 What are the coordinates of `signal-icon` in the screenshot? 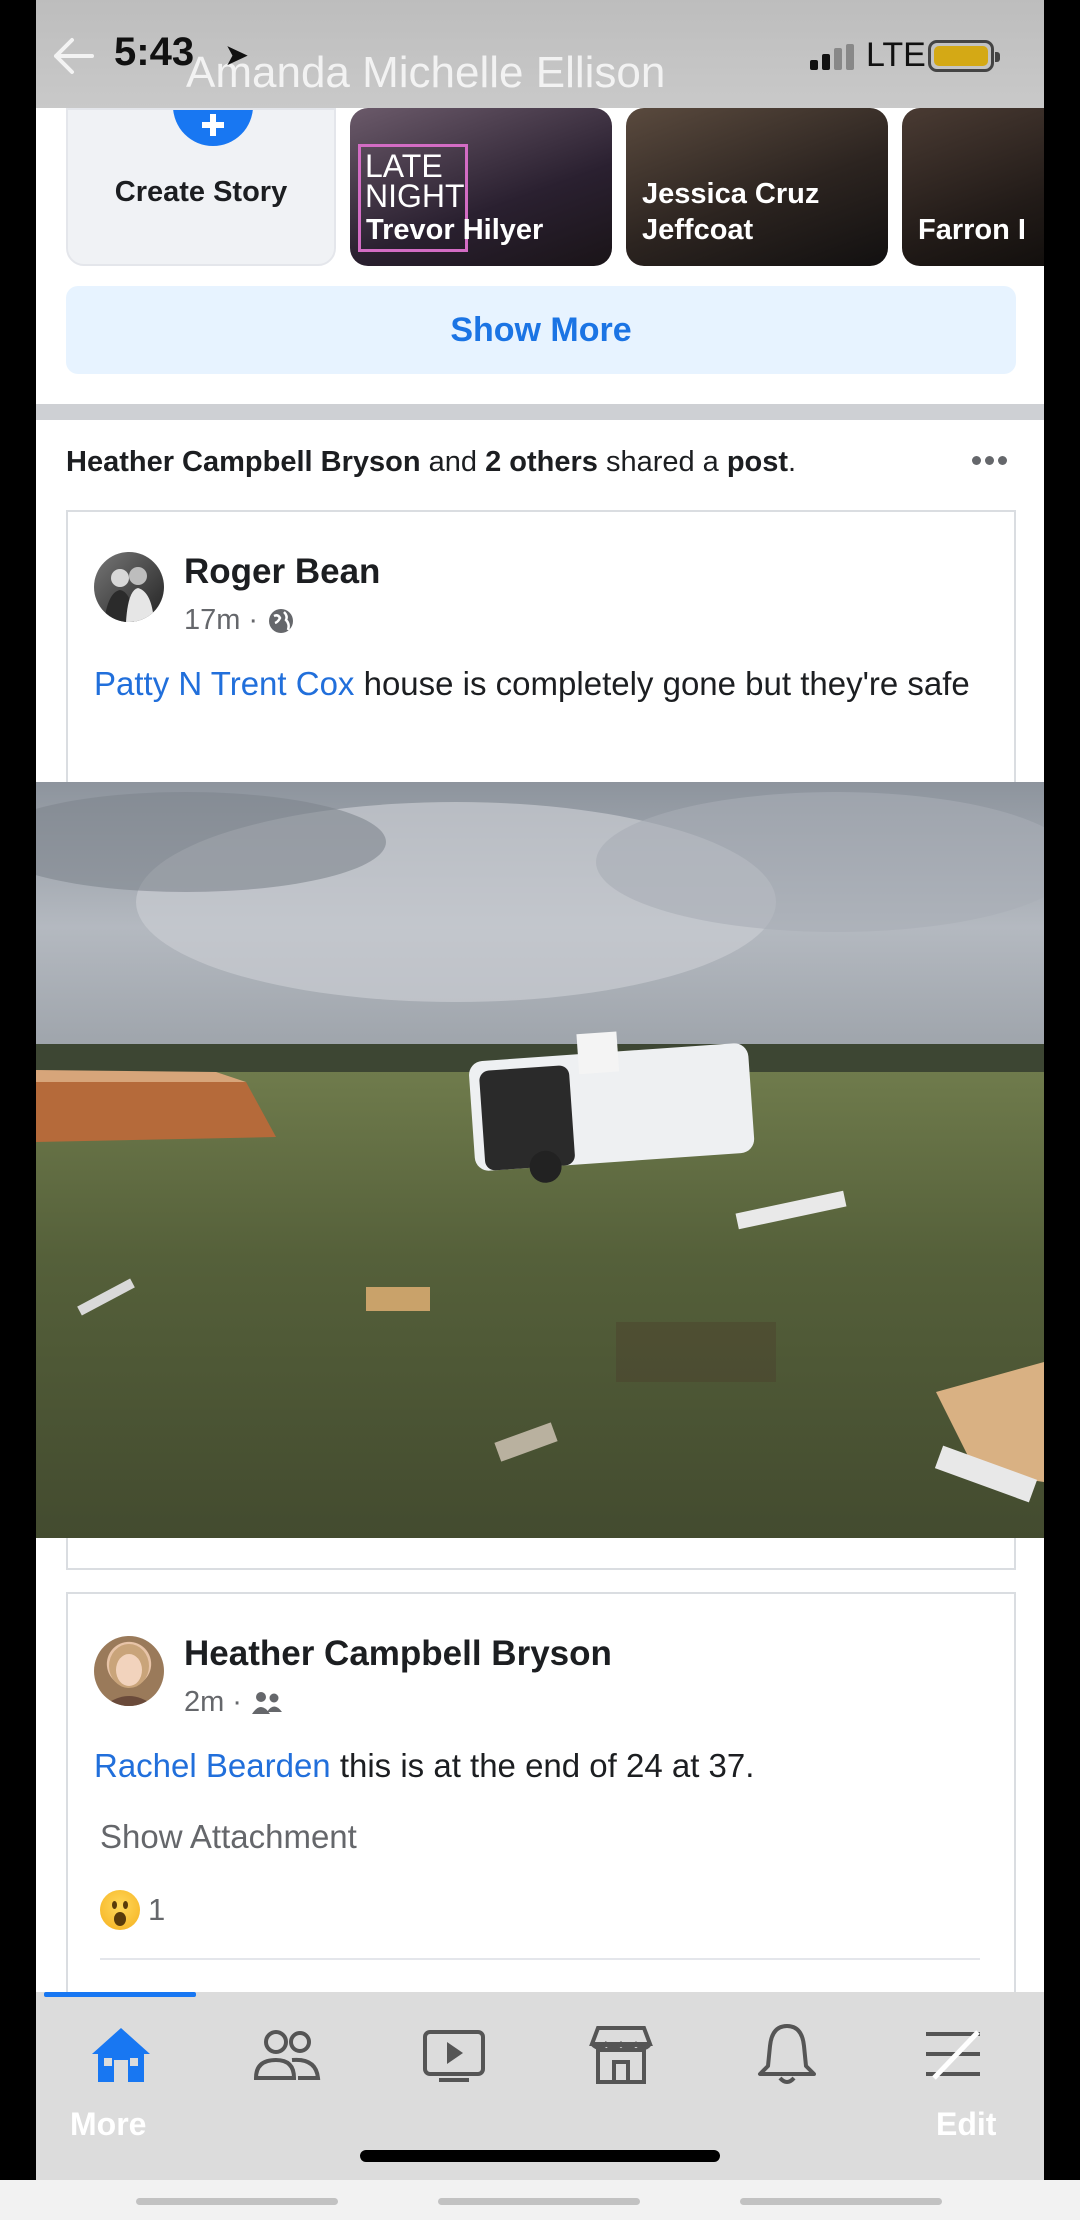 It's located at (832, 57).